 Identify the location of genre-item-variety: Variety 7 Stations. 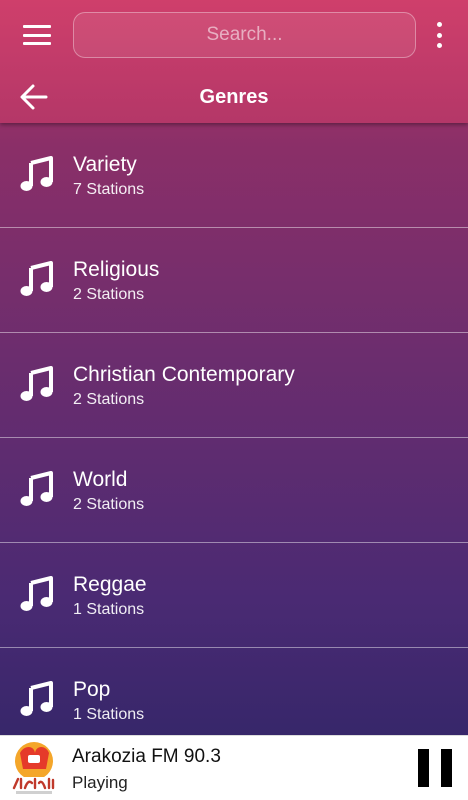
(234, 175).